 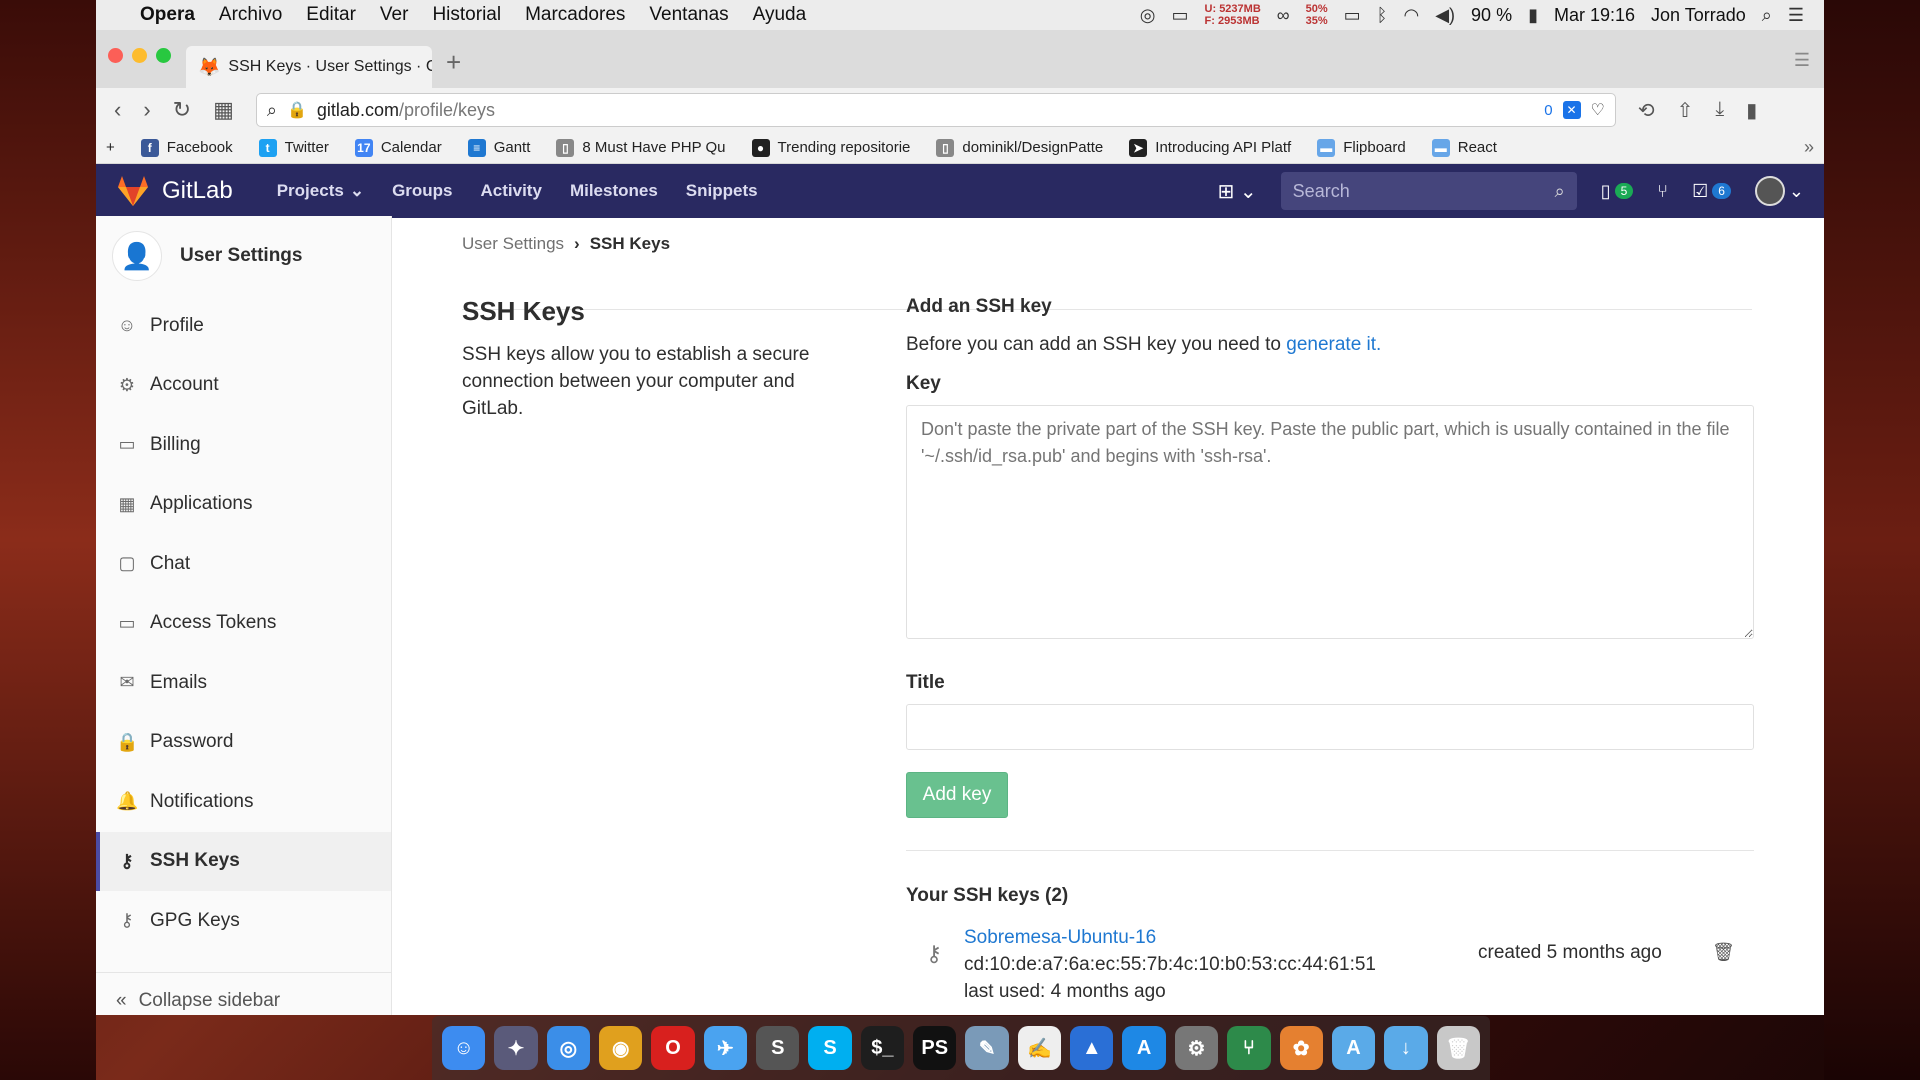 What do you see at coordinates (1719, 110) in the screenshot?
I see `download-icon: ⤓` at bounding box center [1719, 110].